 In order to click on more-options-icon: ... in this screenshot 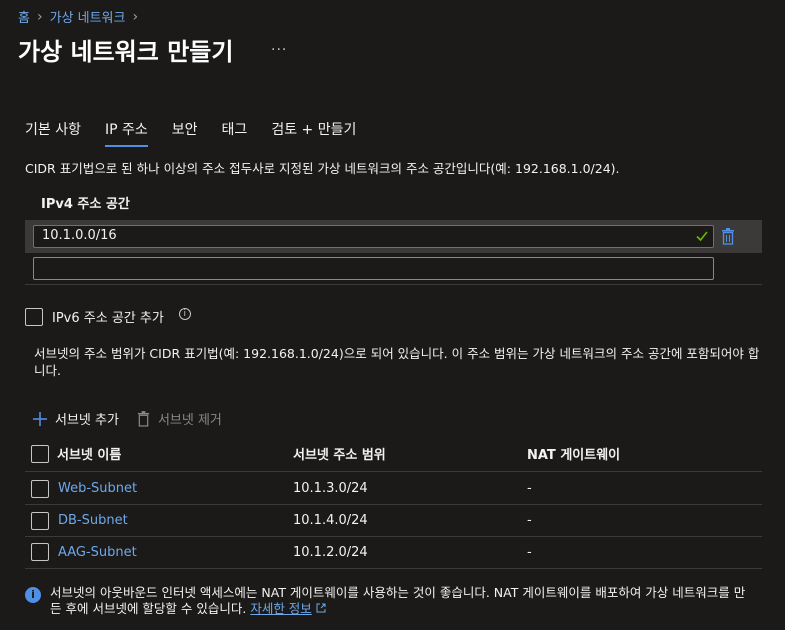, I will do `click(279, 46)`.